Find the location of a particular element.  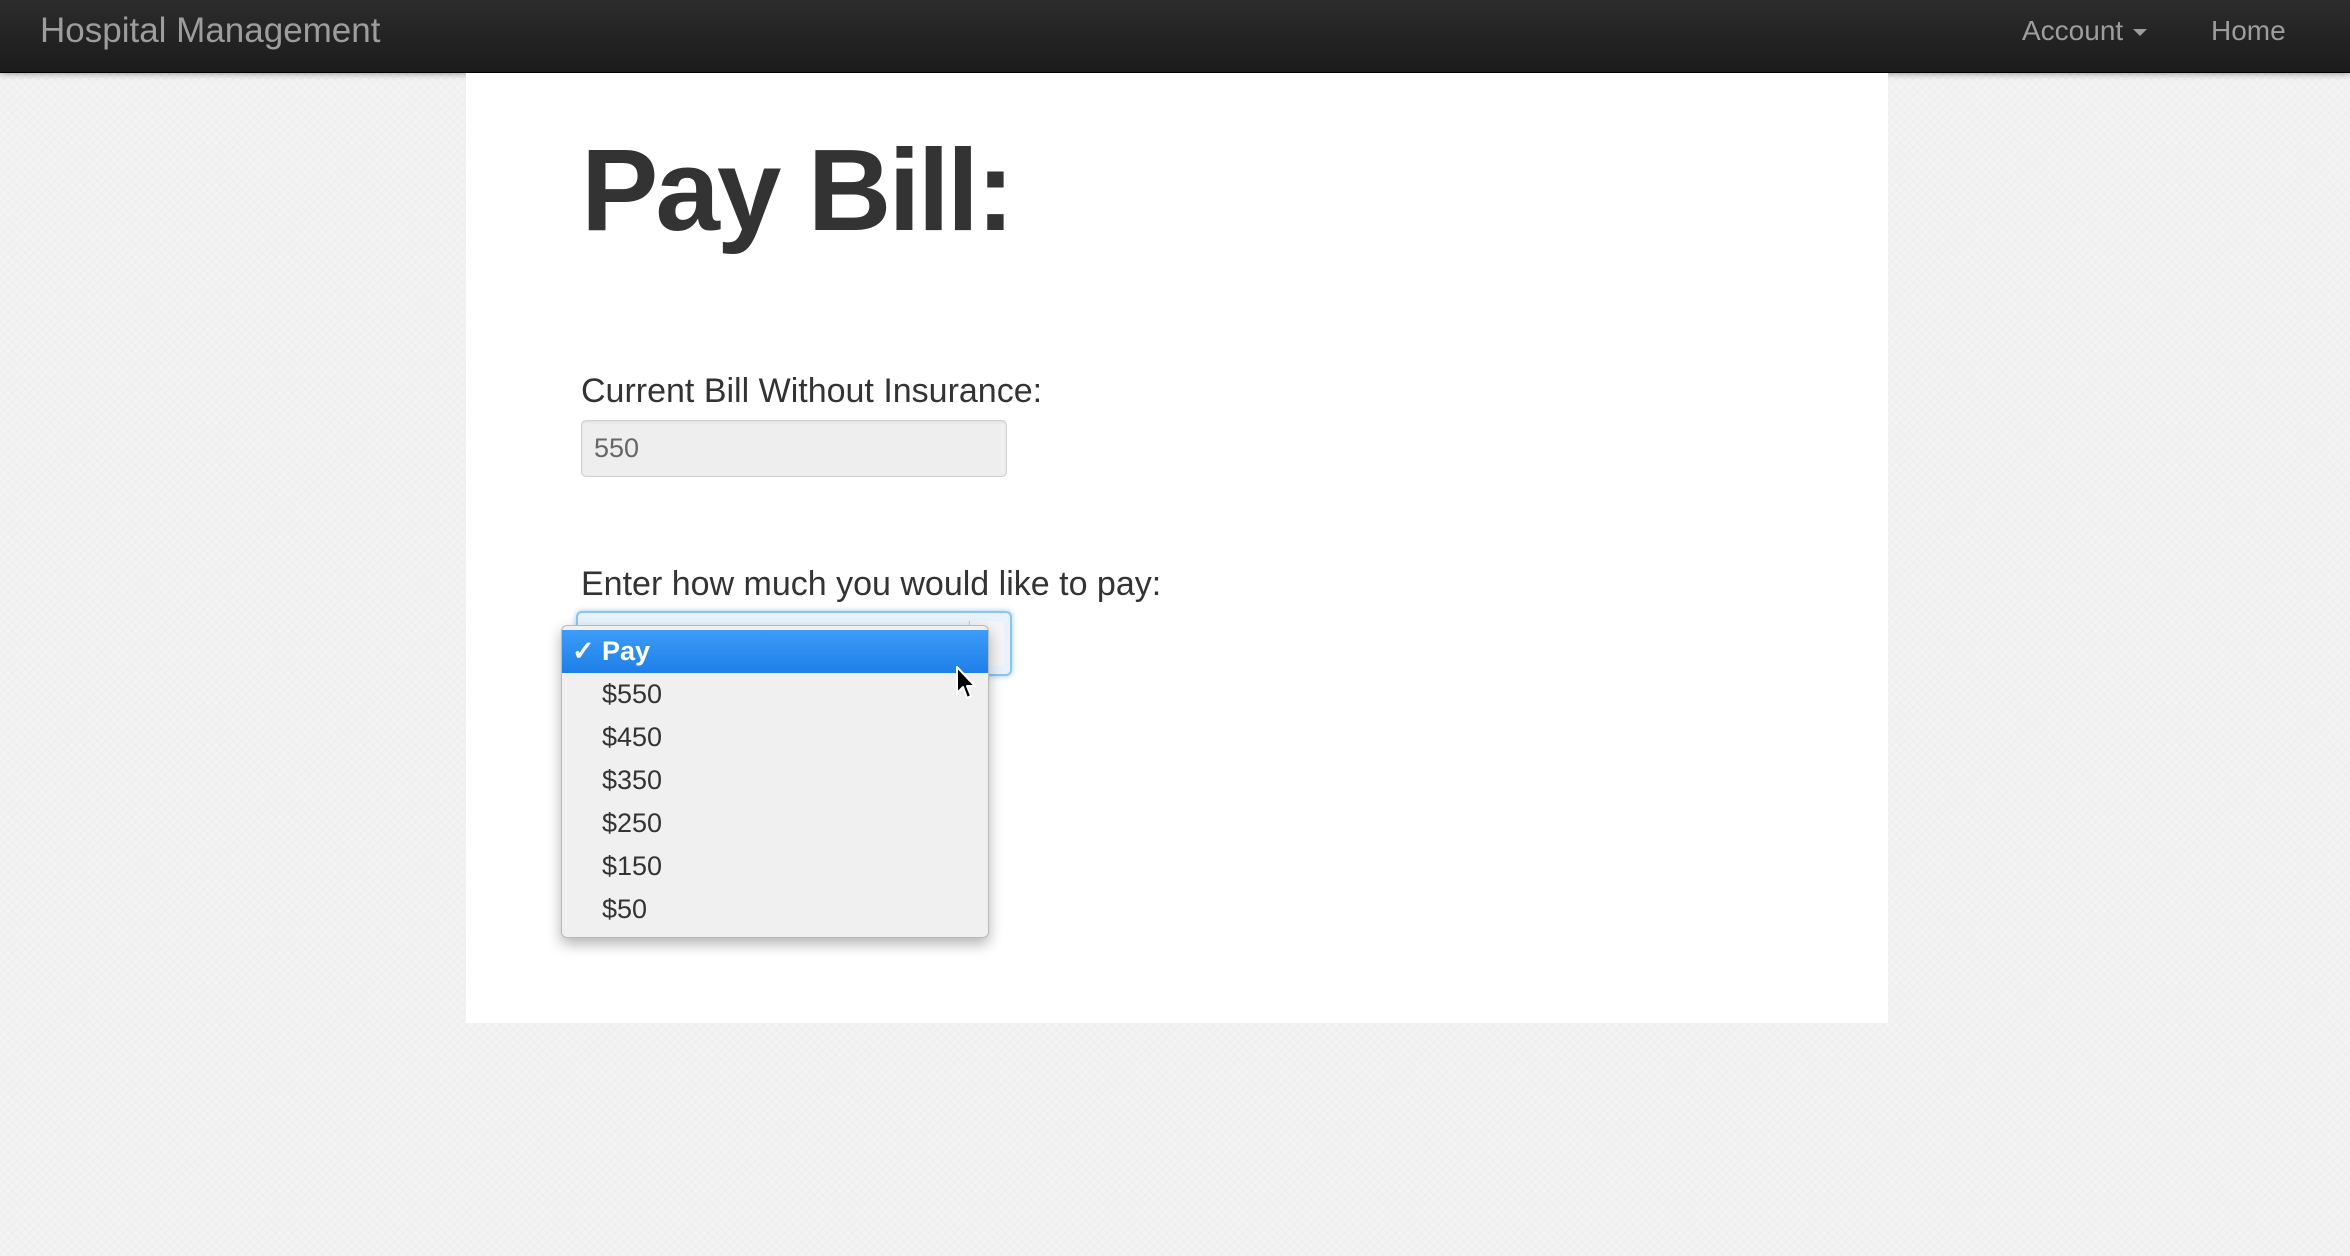

account-menu: Account is located at coordinates (2085, 31).